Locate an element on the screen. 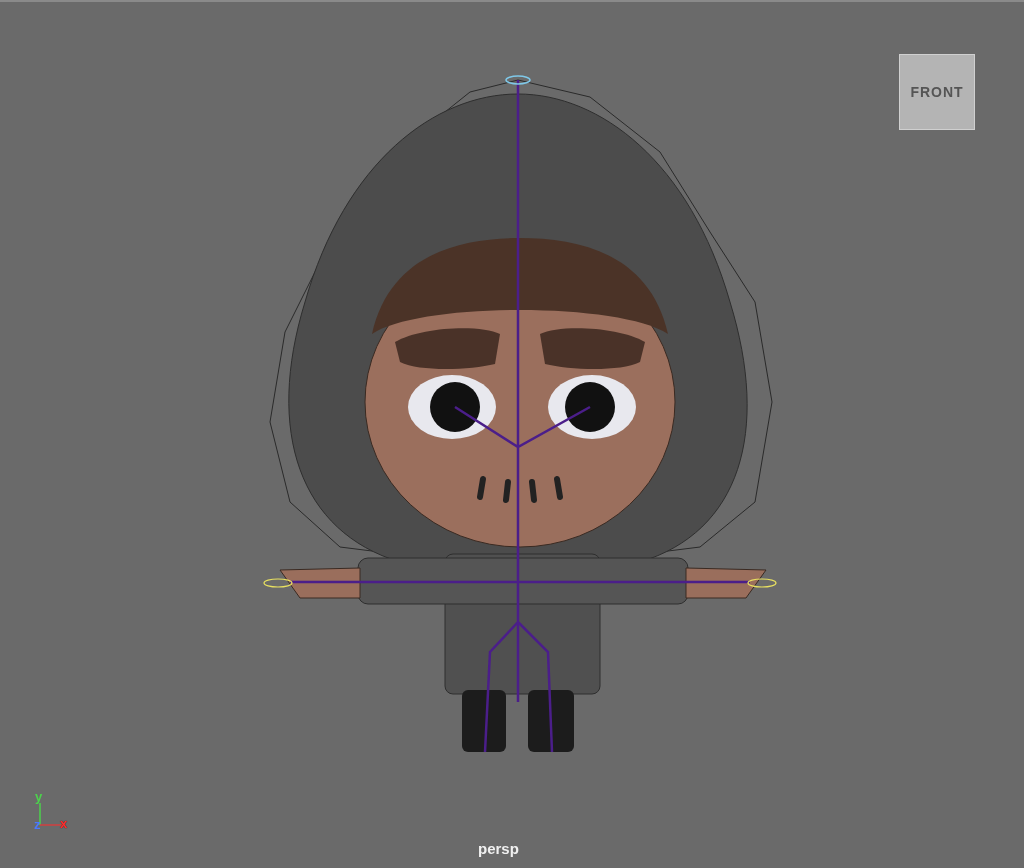 This screenshot has height=868, width=1024. x-axis-label: x is located at coordinates (64, 823).